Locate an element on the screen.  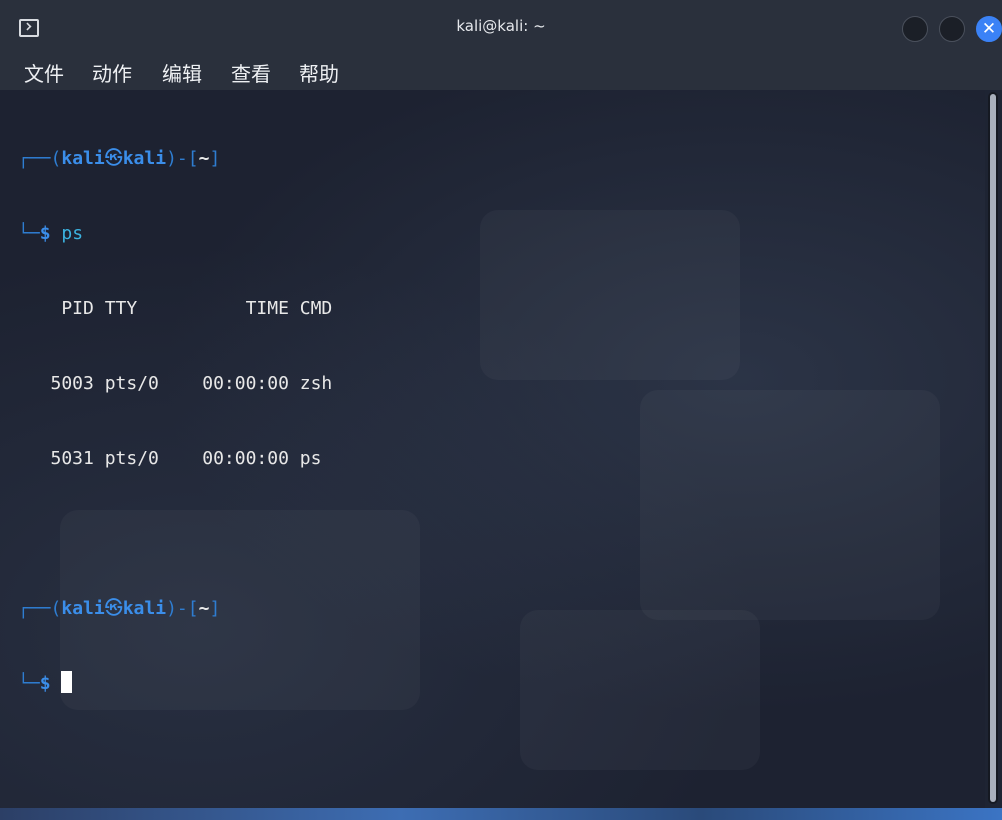
ps-row: 5003 pts/0 00:00:00 zsh is located at coordinates (175, 383).